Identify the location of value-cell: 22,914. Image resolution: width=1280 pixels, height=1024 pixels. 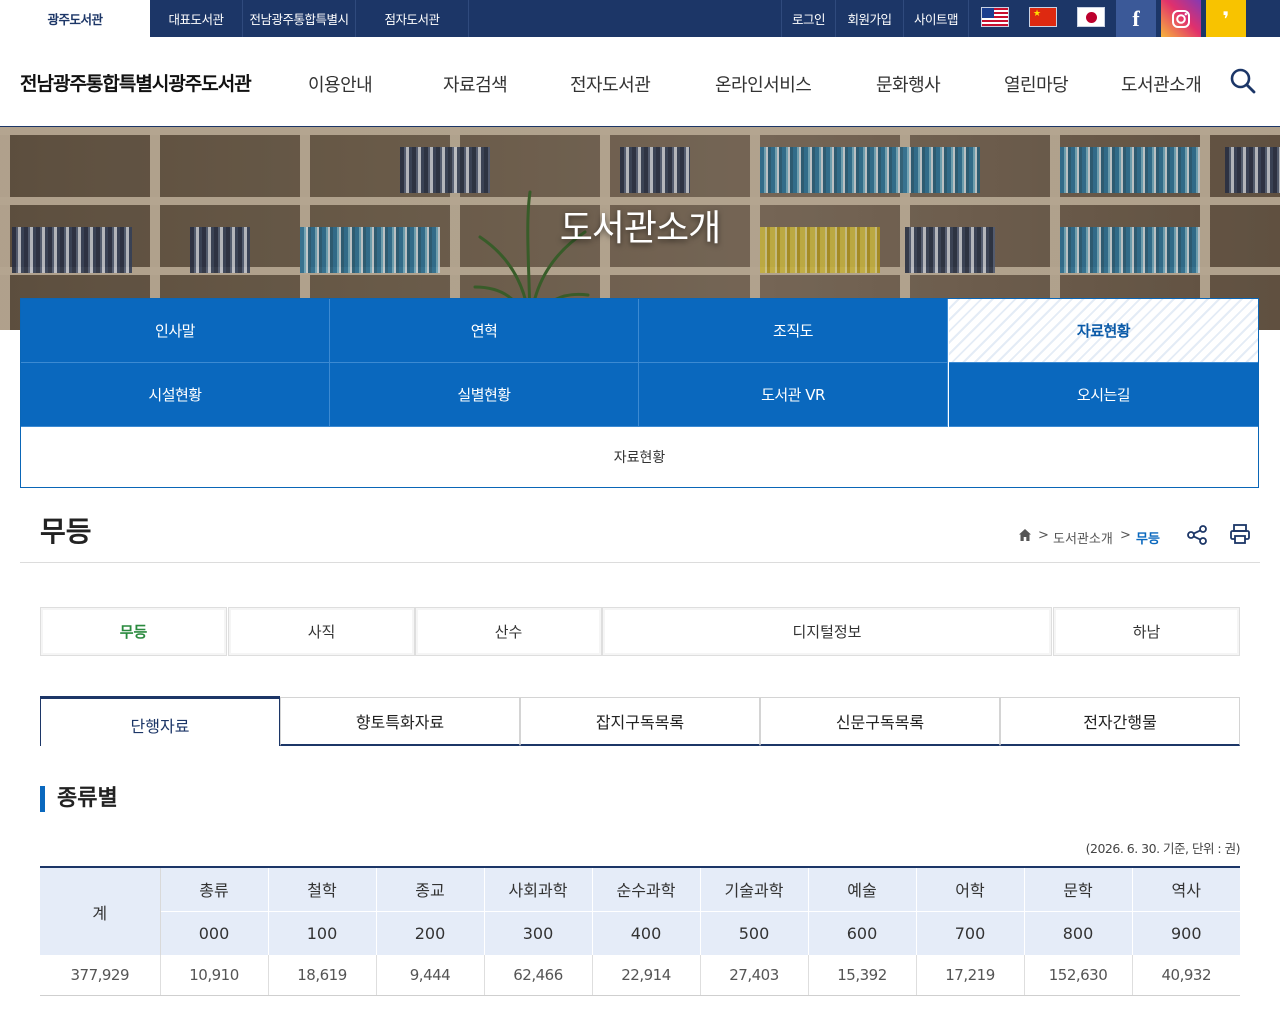
(646, 975).